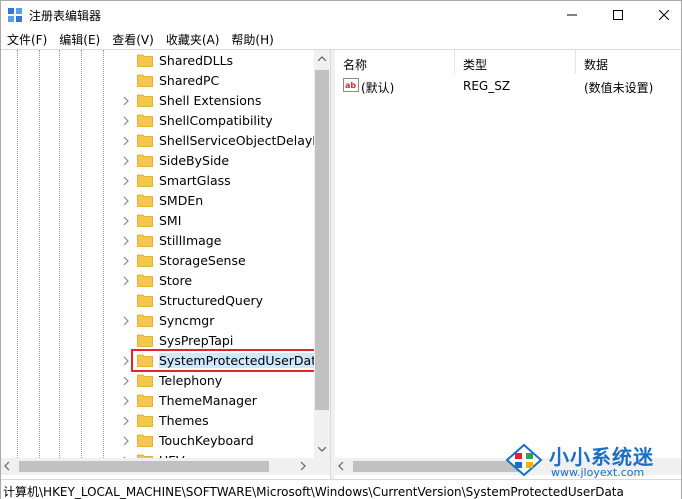 Image resolution: width=682 pixels, height=499 pixels. I want to click on scroll-down-button, so click(322, 449).